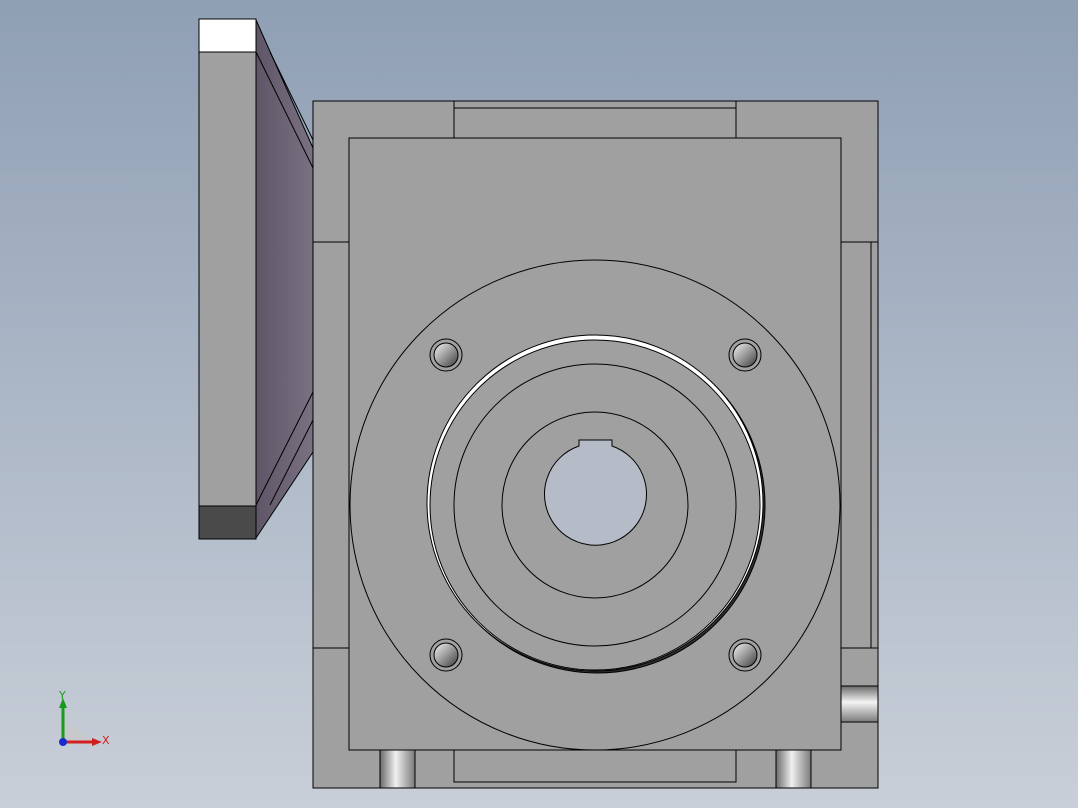 The width and height of the screenshot is (1078, 808). Describe the element at coordinates (446, 355) in the screenshot. I see `bolt-hole-top-left` at that location.